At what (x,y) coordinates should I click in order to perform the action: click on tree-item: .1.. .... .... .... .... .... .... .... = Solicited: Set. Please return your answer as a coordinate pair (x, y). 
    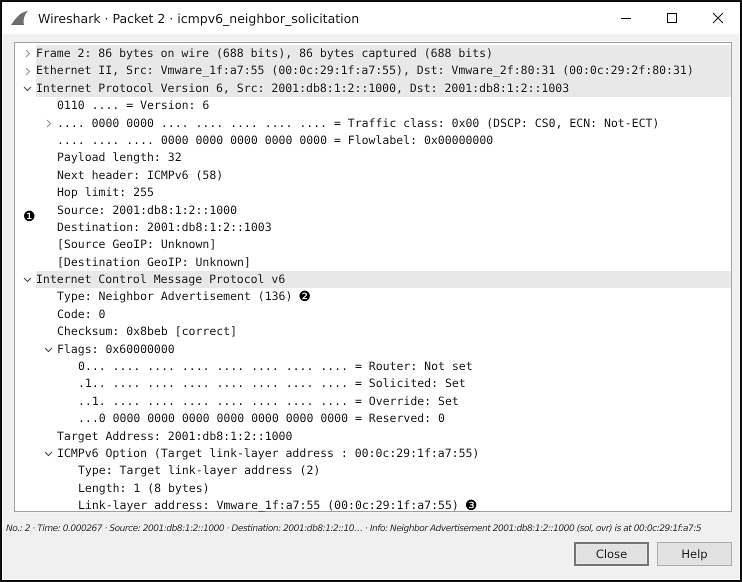
    Looking at the image, I should click on (274, 384).